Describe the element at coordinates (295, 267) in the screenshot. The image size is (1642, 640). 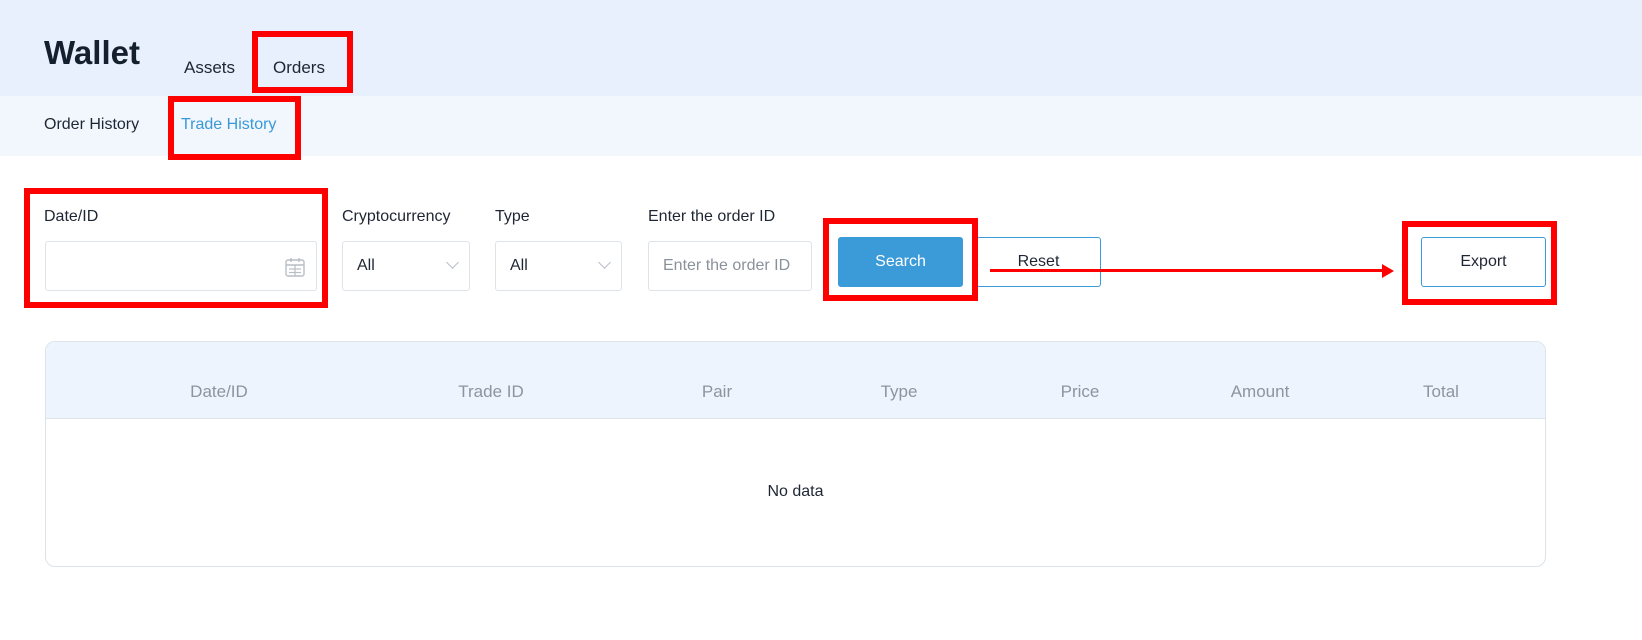
I see `calendar-icon` at that location.